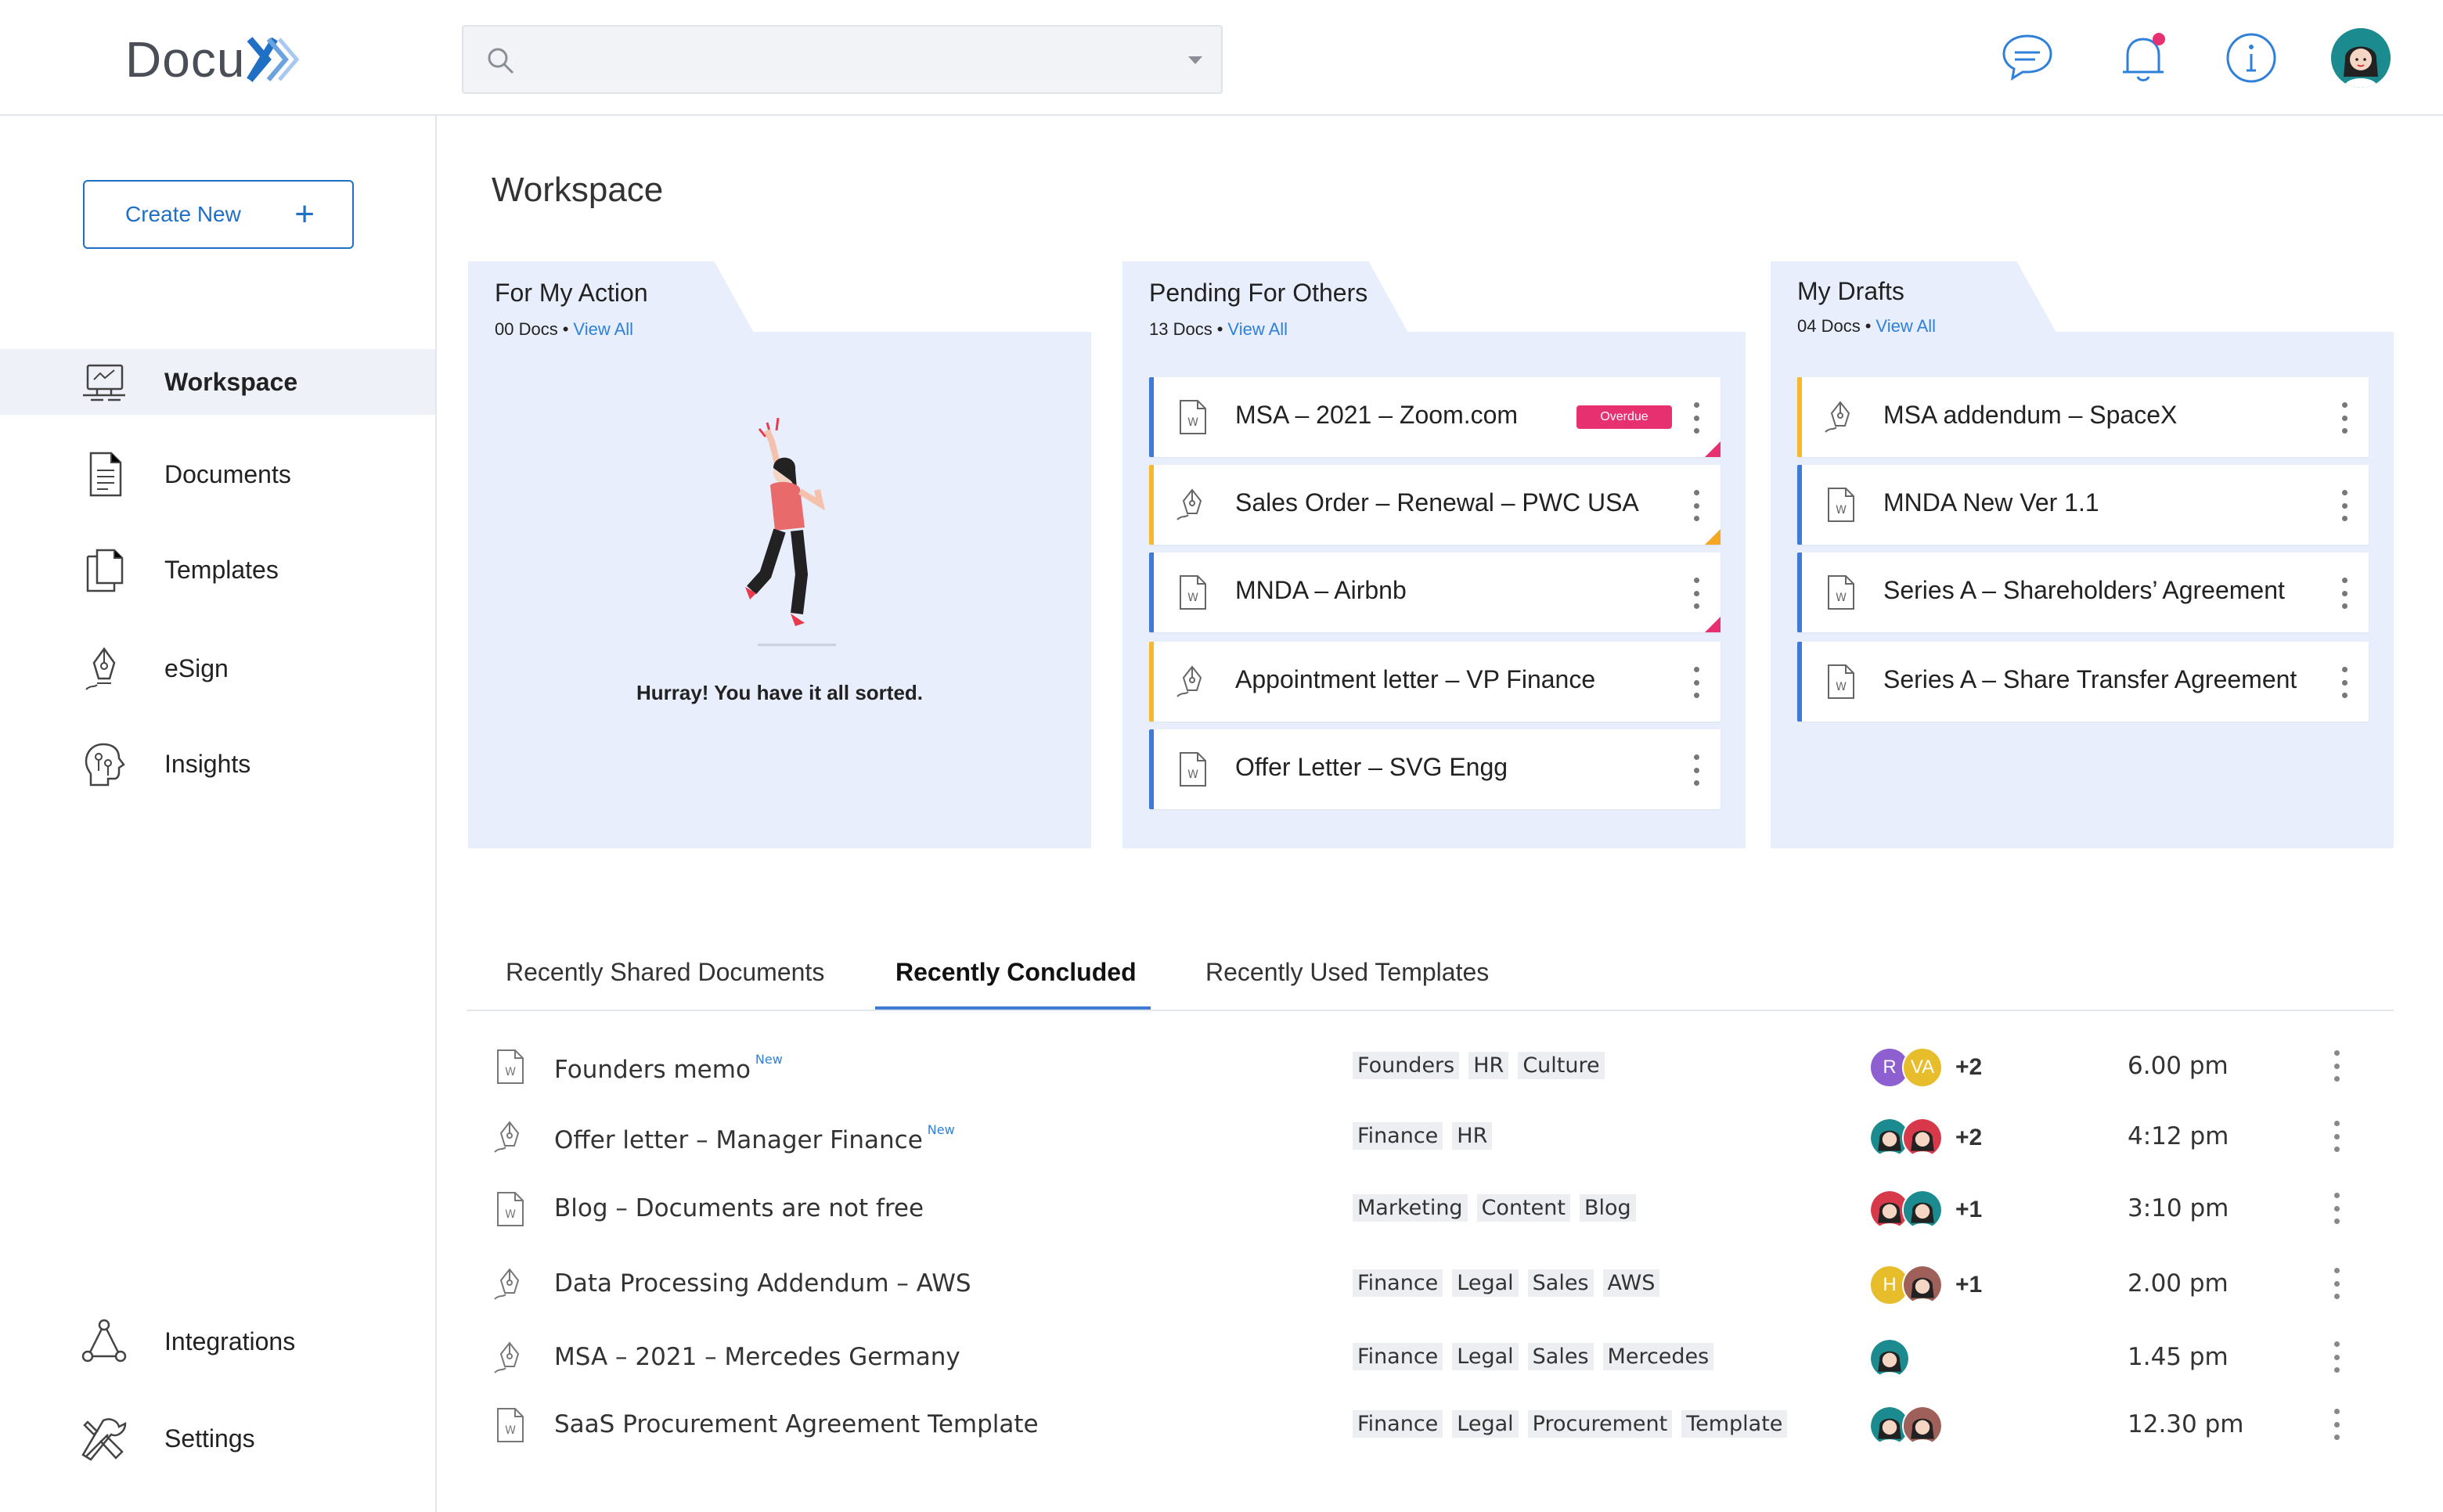 This screenshot has width=2443, height=1512. Describe the element at coordinates (215, 59) in the screenshot. I see `app-logo: Docu` at that location.